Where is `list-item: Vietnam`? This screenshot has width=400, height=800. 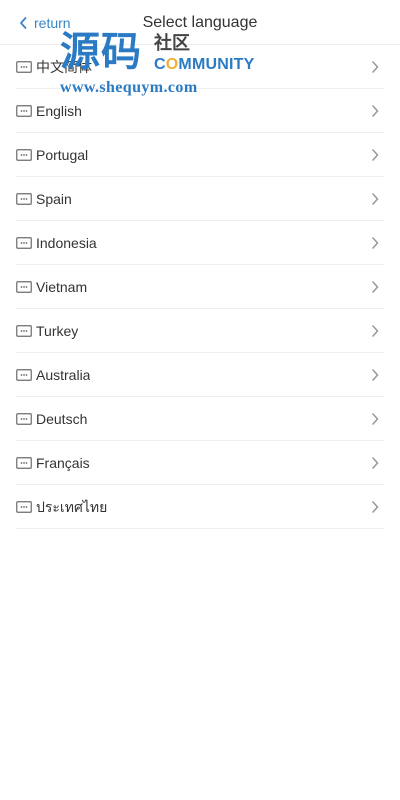
list-item: Vietnam is located at coordinates (200, 287).